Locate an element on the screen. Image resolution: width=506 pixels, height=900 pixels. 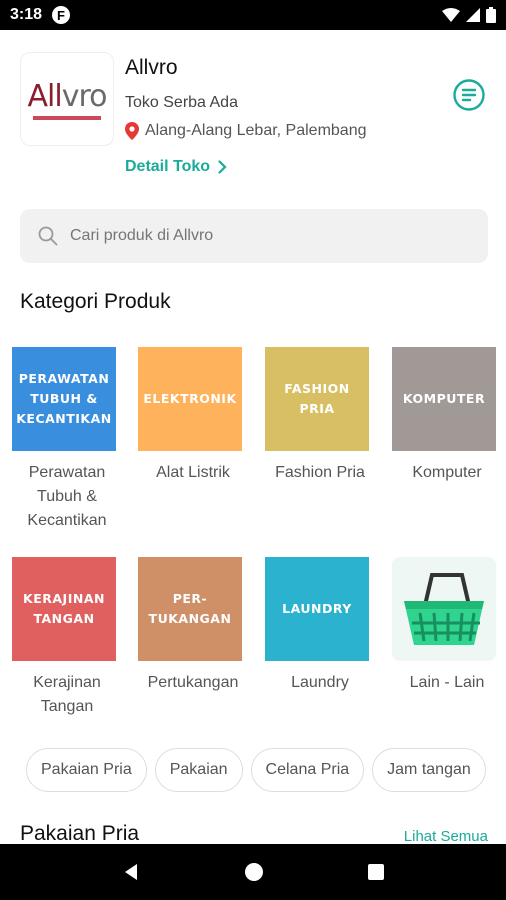
logo-stripe is located at coordinates (67, 117).